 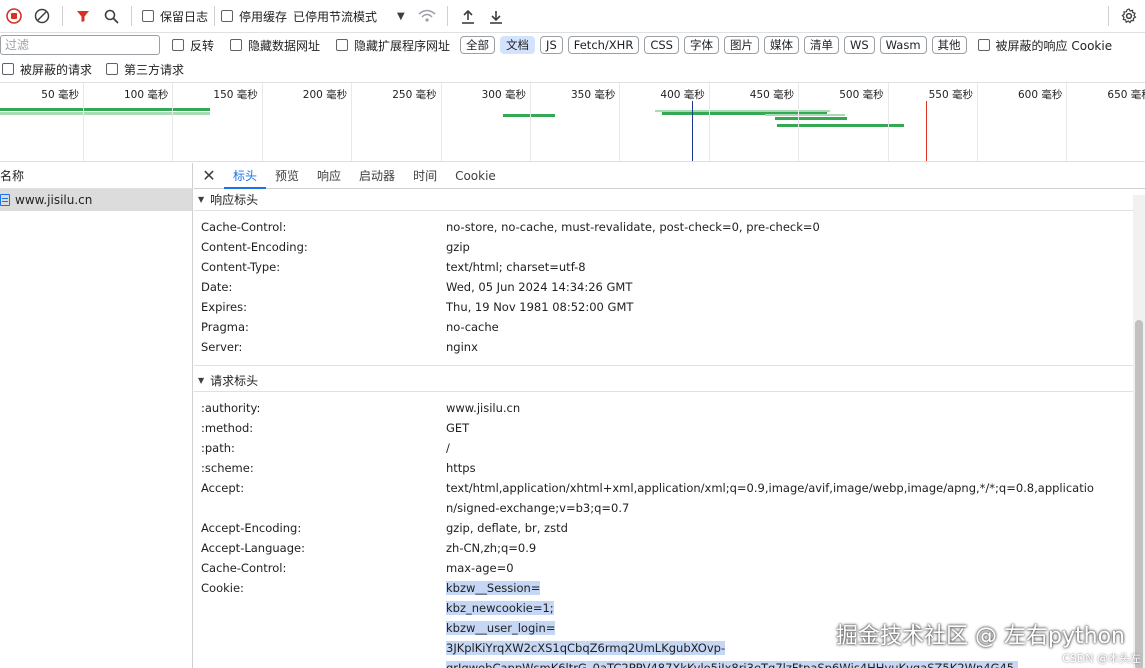 What do you see at coordinates (425, 176) in the screenshot?
I see `tab-4: 时间` at bounding box center [425, 176].